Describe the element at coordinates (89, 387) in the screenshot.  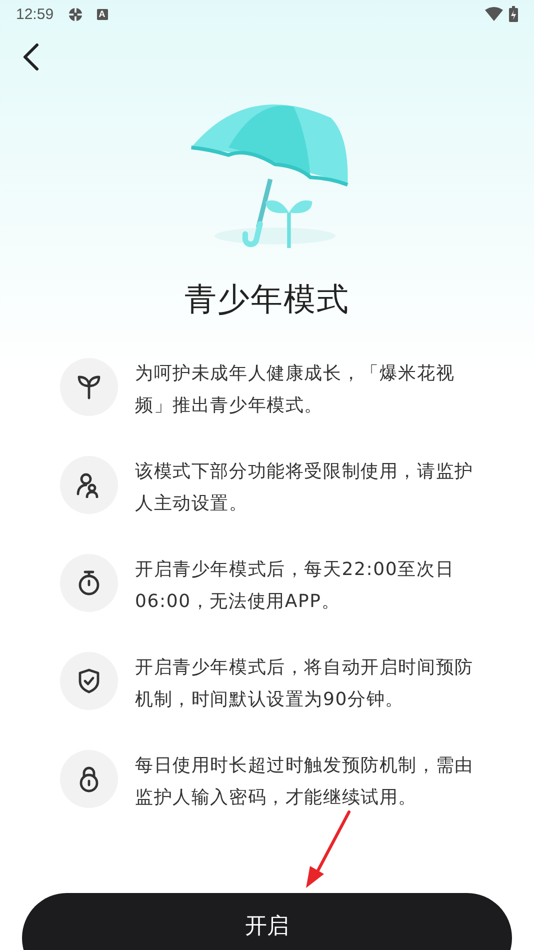
I see `sprout-icon` at that location.